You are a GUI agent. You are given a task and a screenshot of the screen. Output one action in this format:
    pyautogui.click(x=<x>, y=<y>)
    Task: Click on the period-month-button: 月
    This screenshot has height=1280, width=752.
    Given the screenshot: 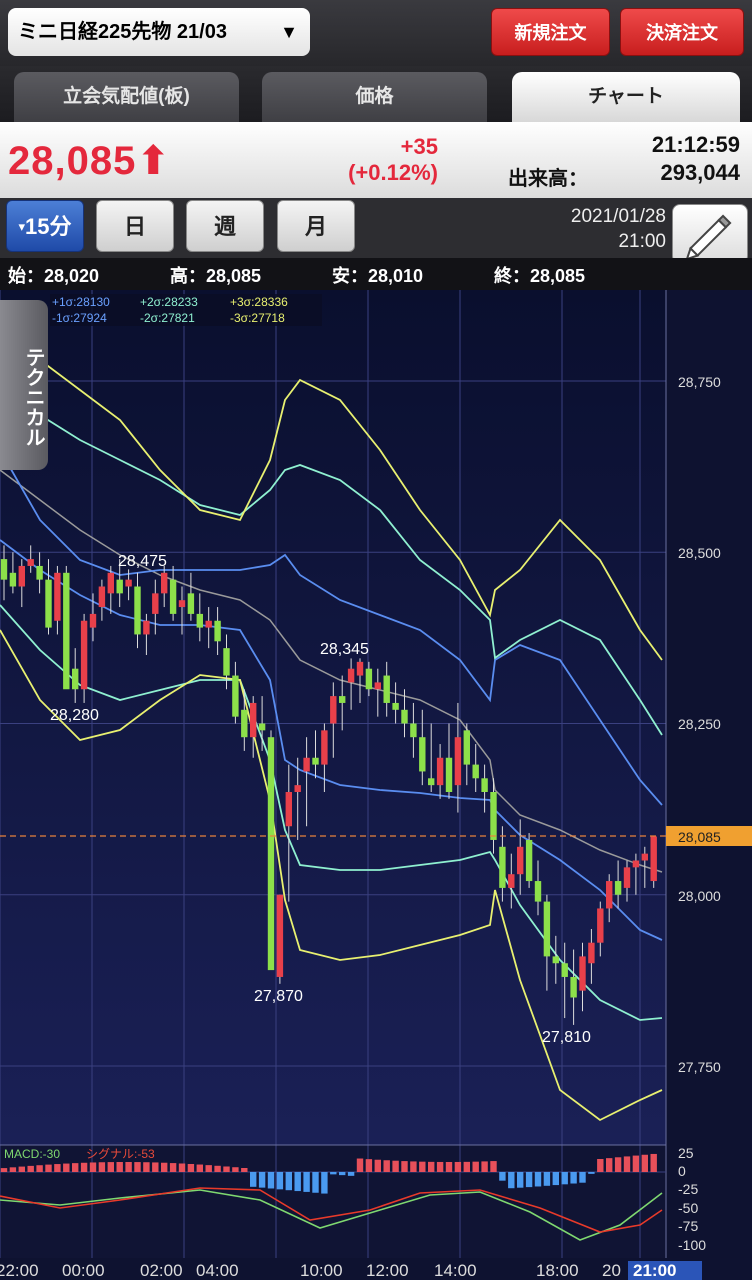 What is the action you would take?
    pyautogui.click(x=316, y=226)
    